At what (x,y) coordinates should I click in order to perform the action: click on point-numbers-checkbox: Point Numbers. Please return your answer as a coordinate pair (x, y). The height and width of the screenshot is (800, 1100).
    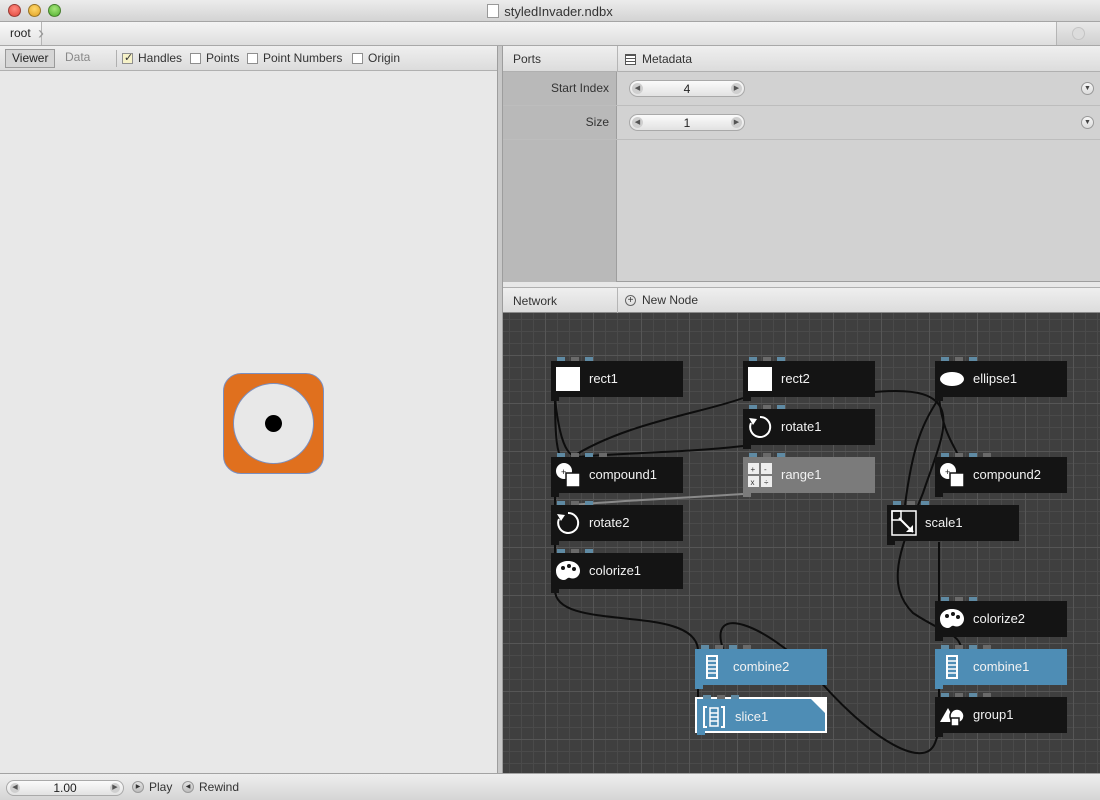
    Looking at the image, I should click on (294, 58).